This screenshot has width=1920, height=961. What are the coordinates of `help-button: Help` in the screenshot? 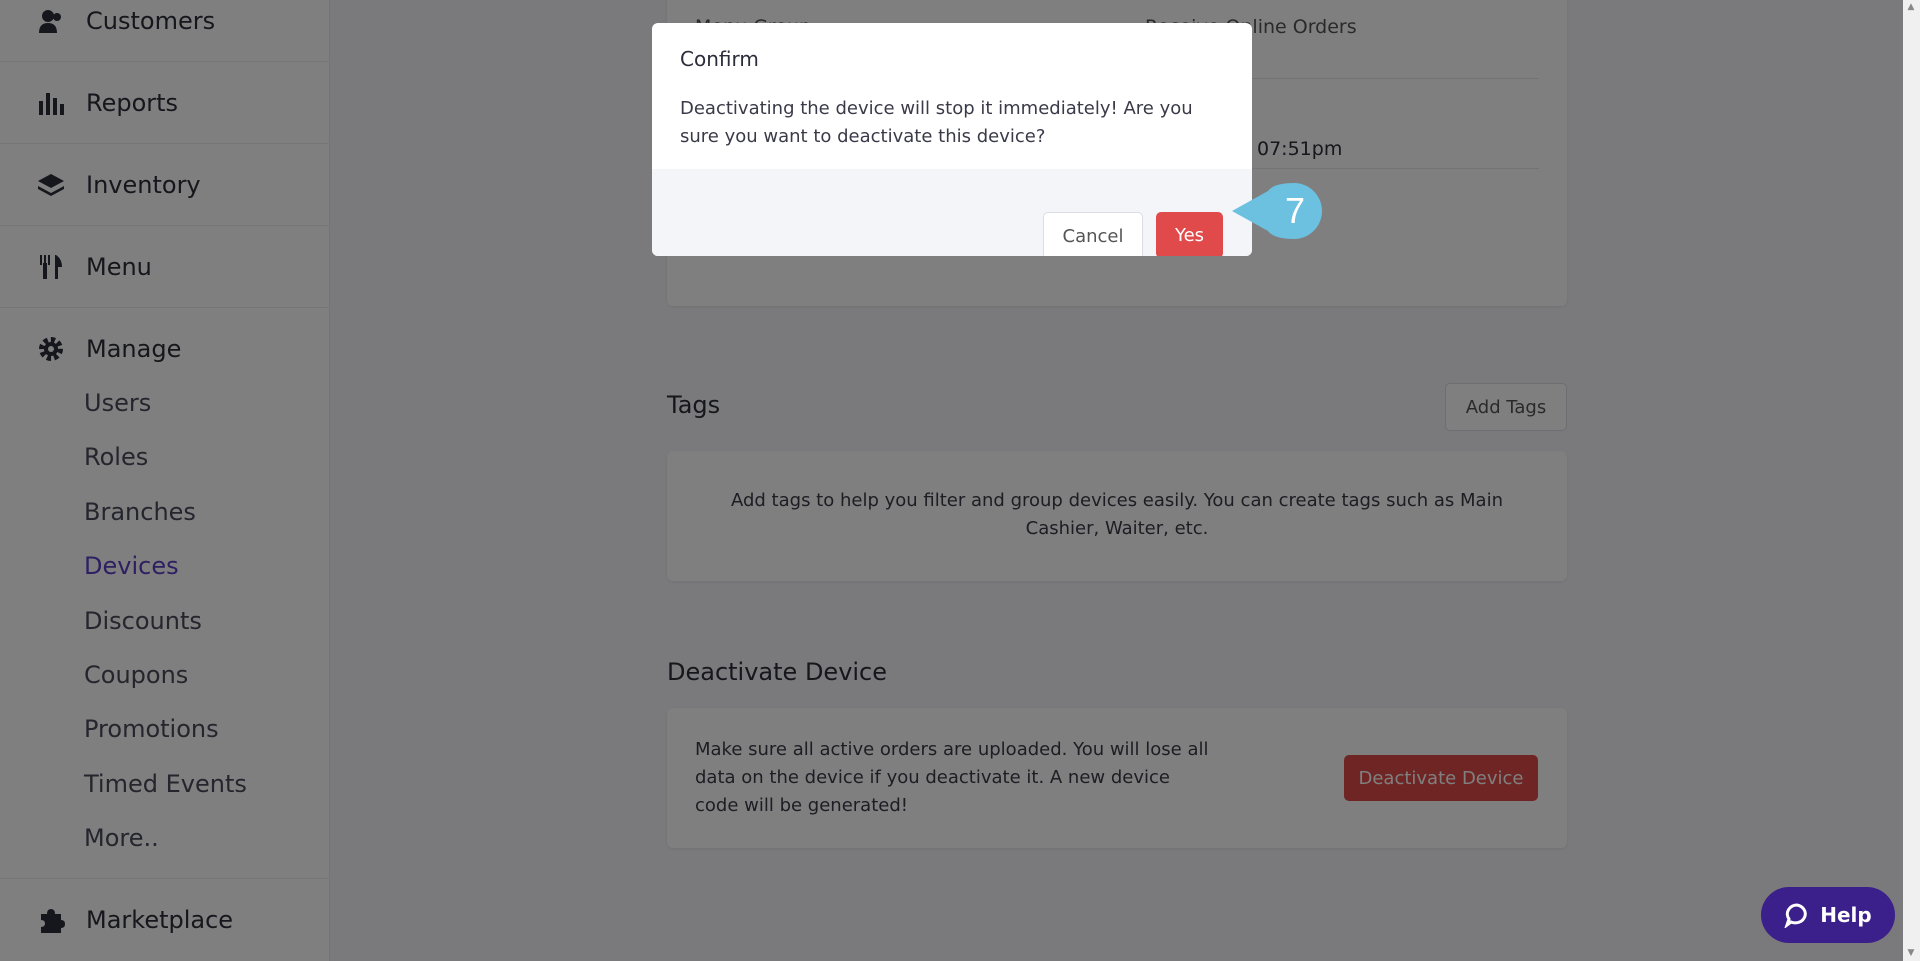 It's located at (1828, 915).